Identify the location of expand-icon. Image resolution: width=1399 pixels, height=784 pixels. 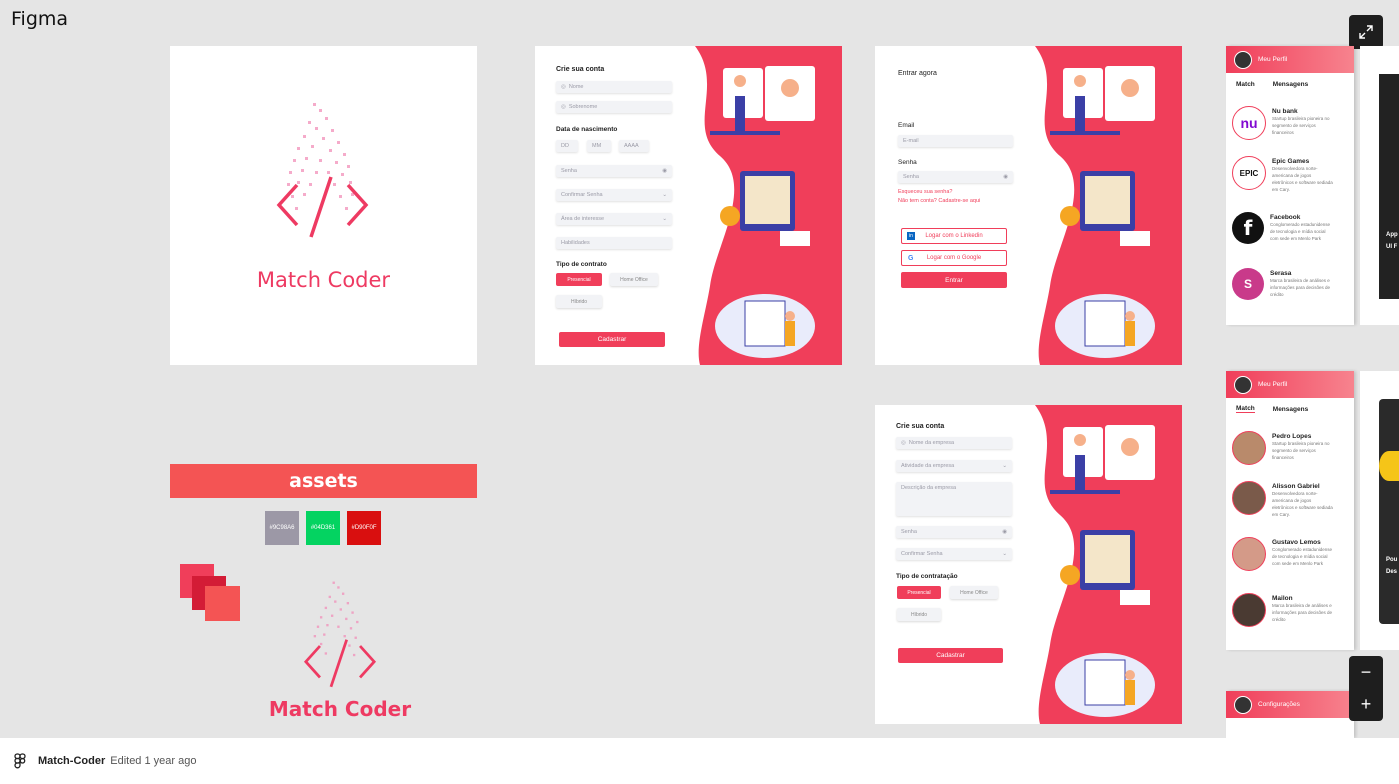
(1366, 32).